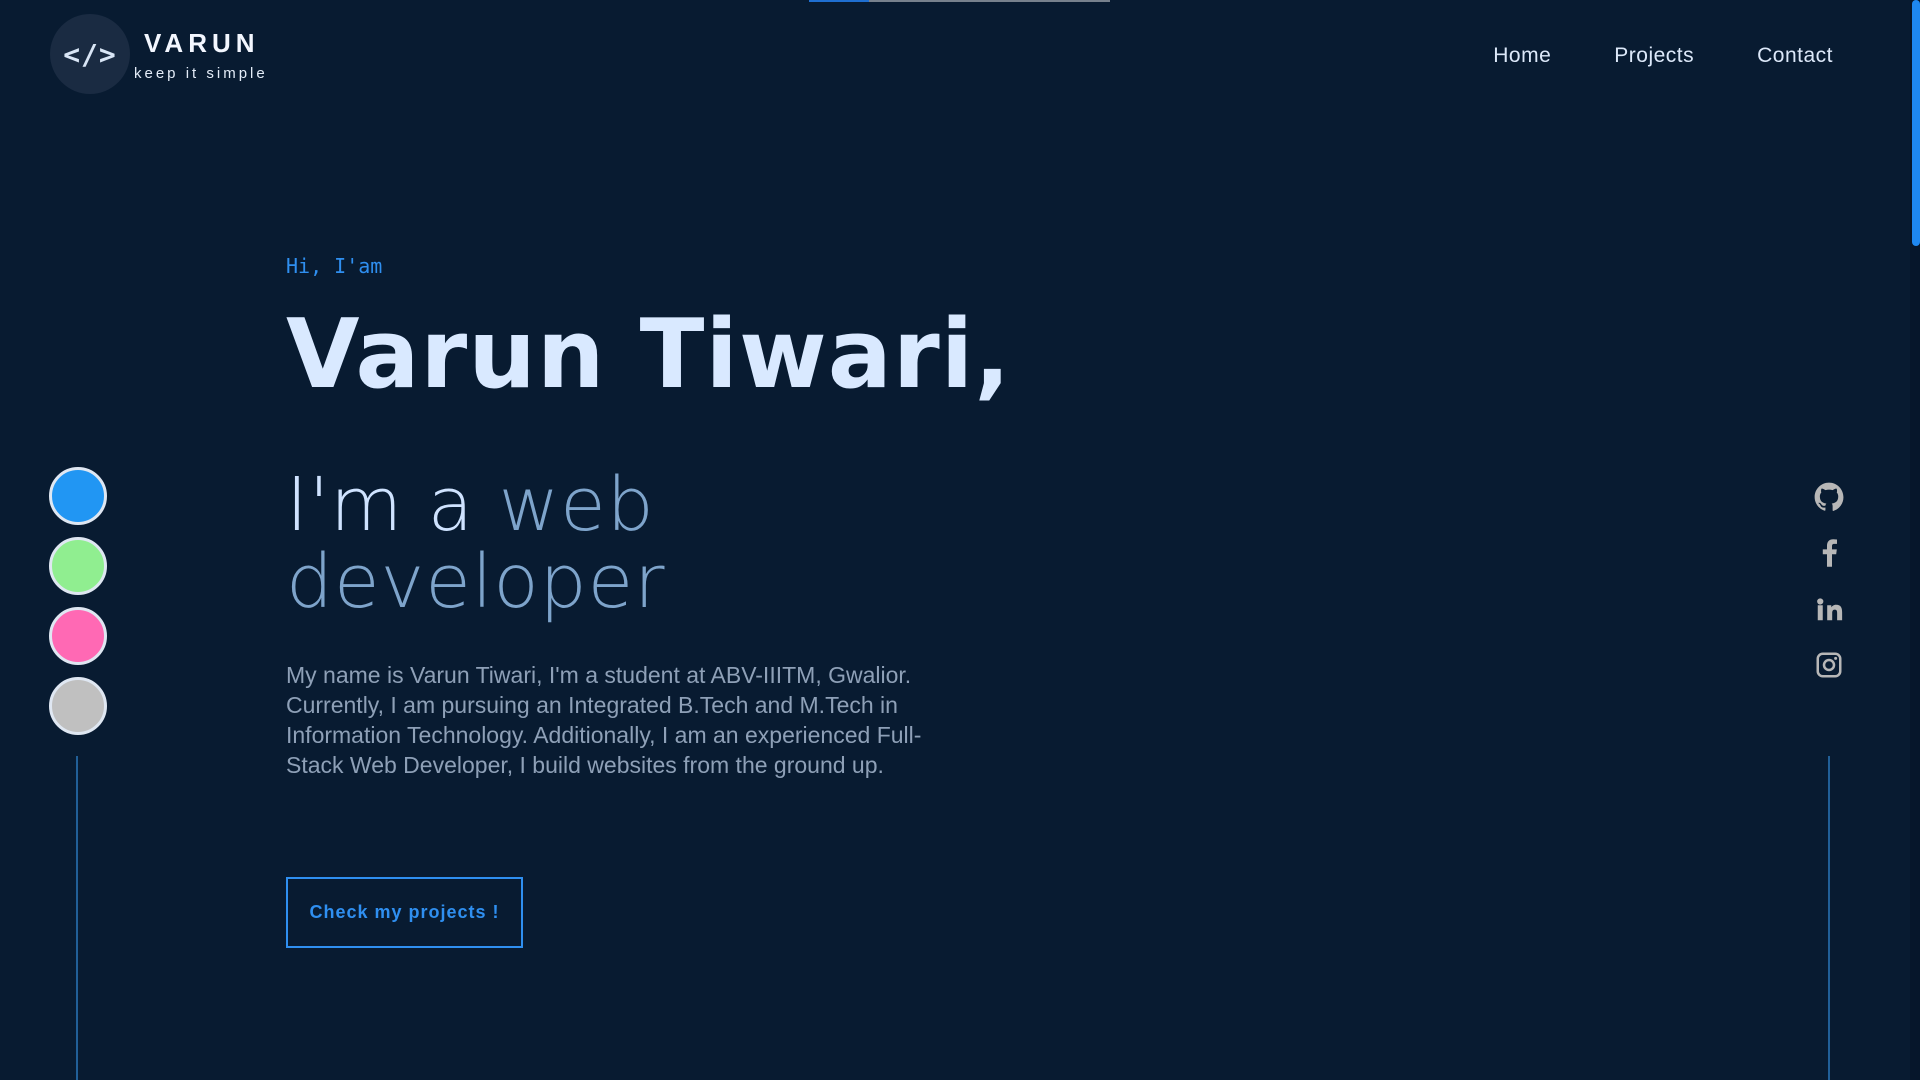 The image size is (1920, 1080). I want to click on primary-navigation: Home Projects Contact, so click(1663, 56).